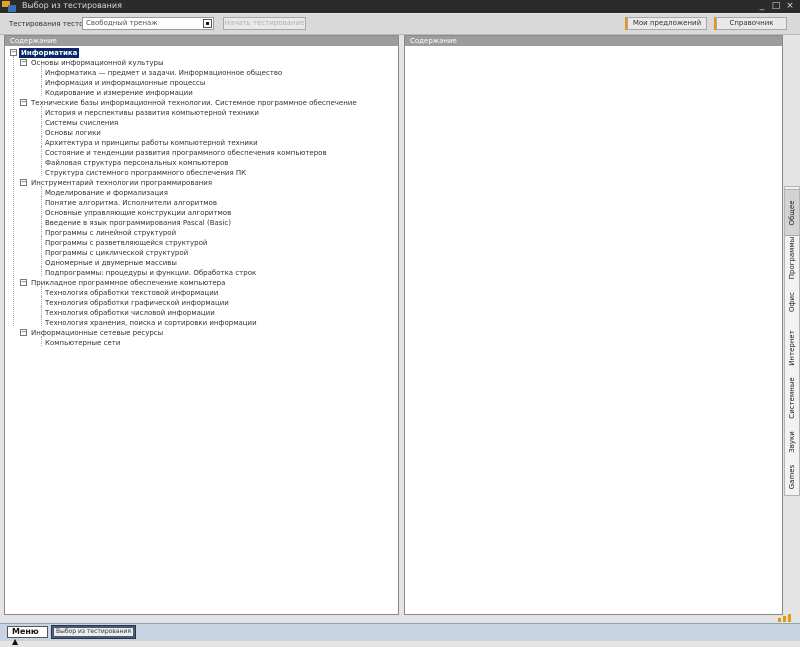 The image size is (800, 647). What do you see at coordinates (48, 24) in the screenshot?
I see `test-mode-label: Тестирования тестов` at bounding box center [48, 24].